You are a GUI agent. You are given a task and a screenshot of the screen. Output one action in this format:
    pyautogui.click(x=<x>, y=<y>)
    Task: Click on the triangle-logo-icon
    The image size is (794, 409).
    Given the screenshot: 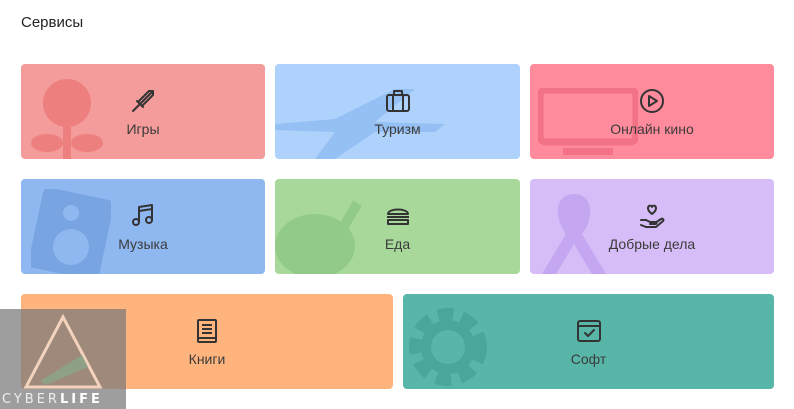 What is the action you would take?
    pyautogui.click(x=63, y=351)
    